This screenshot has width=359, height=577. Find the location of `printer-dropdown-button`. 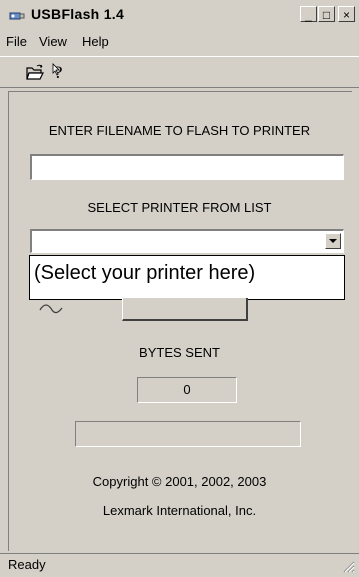

printer-dropdown-button is located at coordinates (333, 241).